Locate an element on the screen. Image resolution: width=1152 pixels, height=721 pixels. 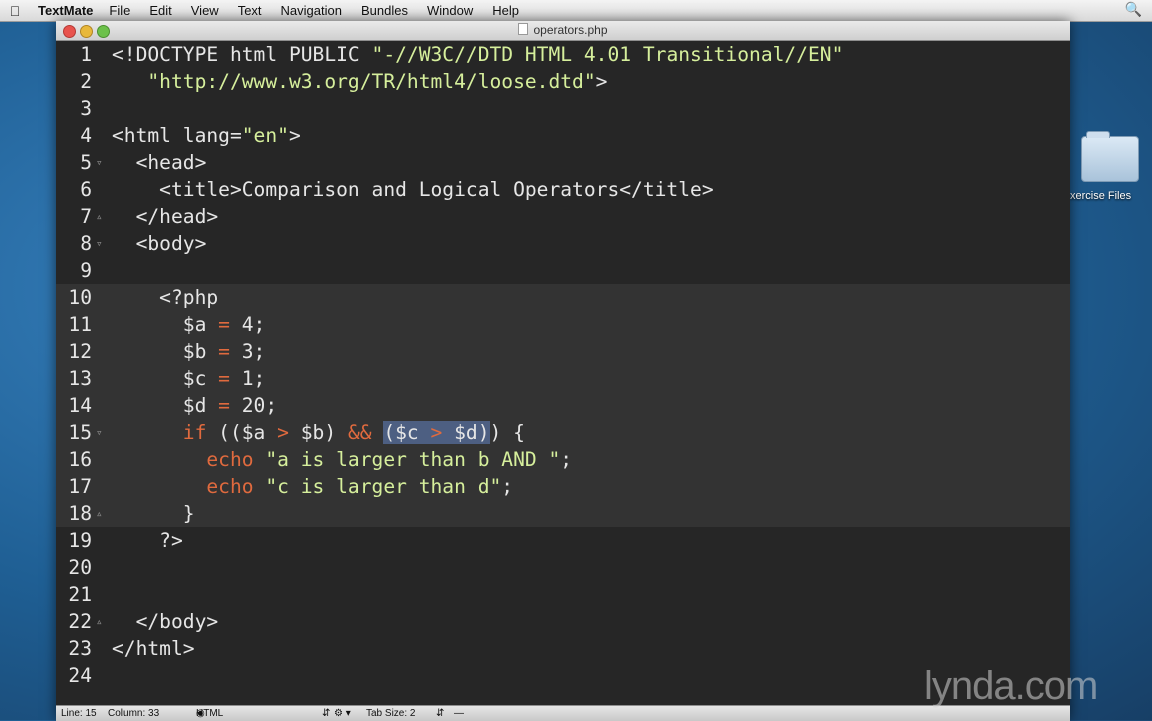
line-number: 9 is located at coordinates (86, 270).